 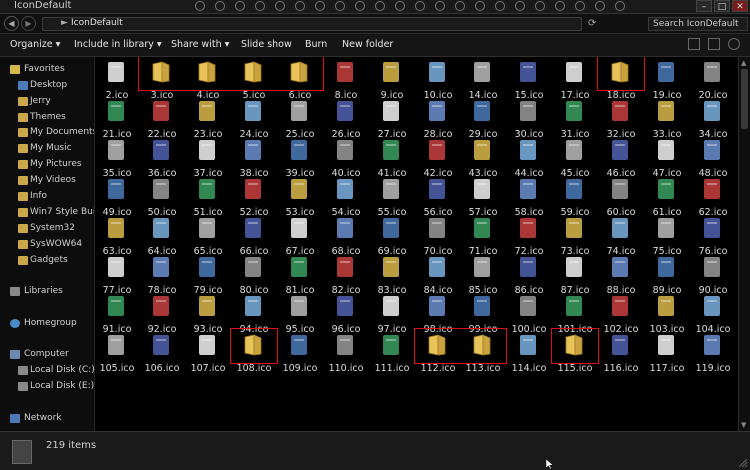 What do you see at coordinates (266, 44) in the screenshot?
I see `slide-show-button: Slide show` at bounding box center [266, 44].